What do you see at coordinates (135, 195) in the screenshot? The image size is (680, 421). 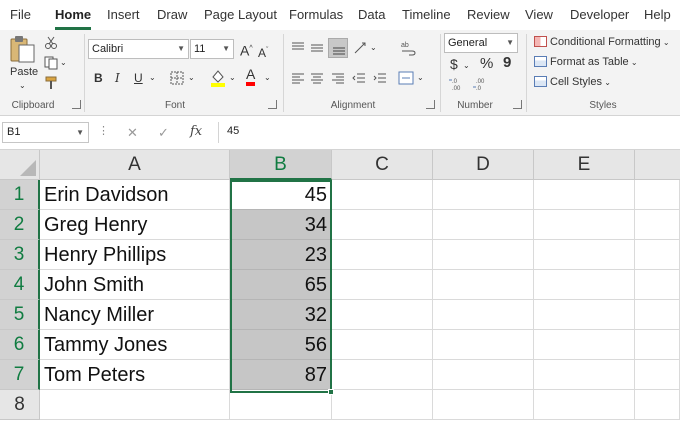 I see `cell-a1: Erin Davidson` at bounding box center [135, 195].